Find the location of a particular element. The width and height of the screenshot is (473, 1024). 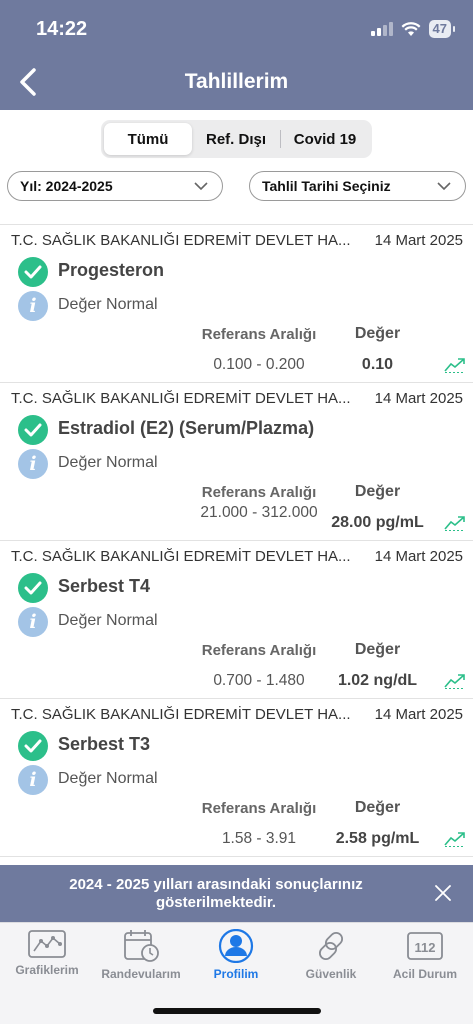

tab-grafiklerim: Grafiklerim is located at coordinates (47, 959).